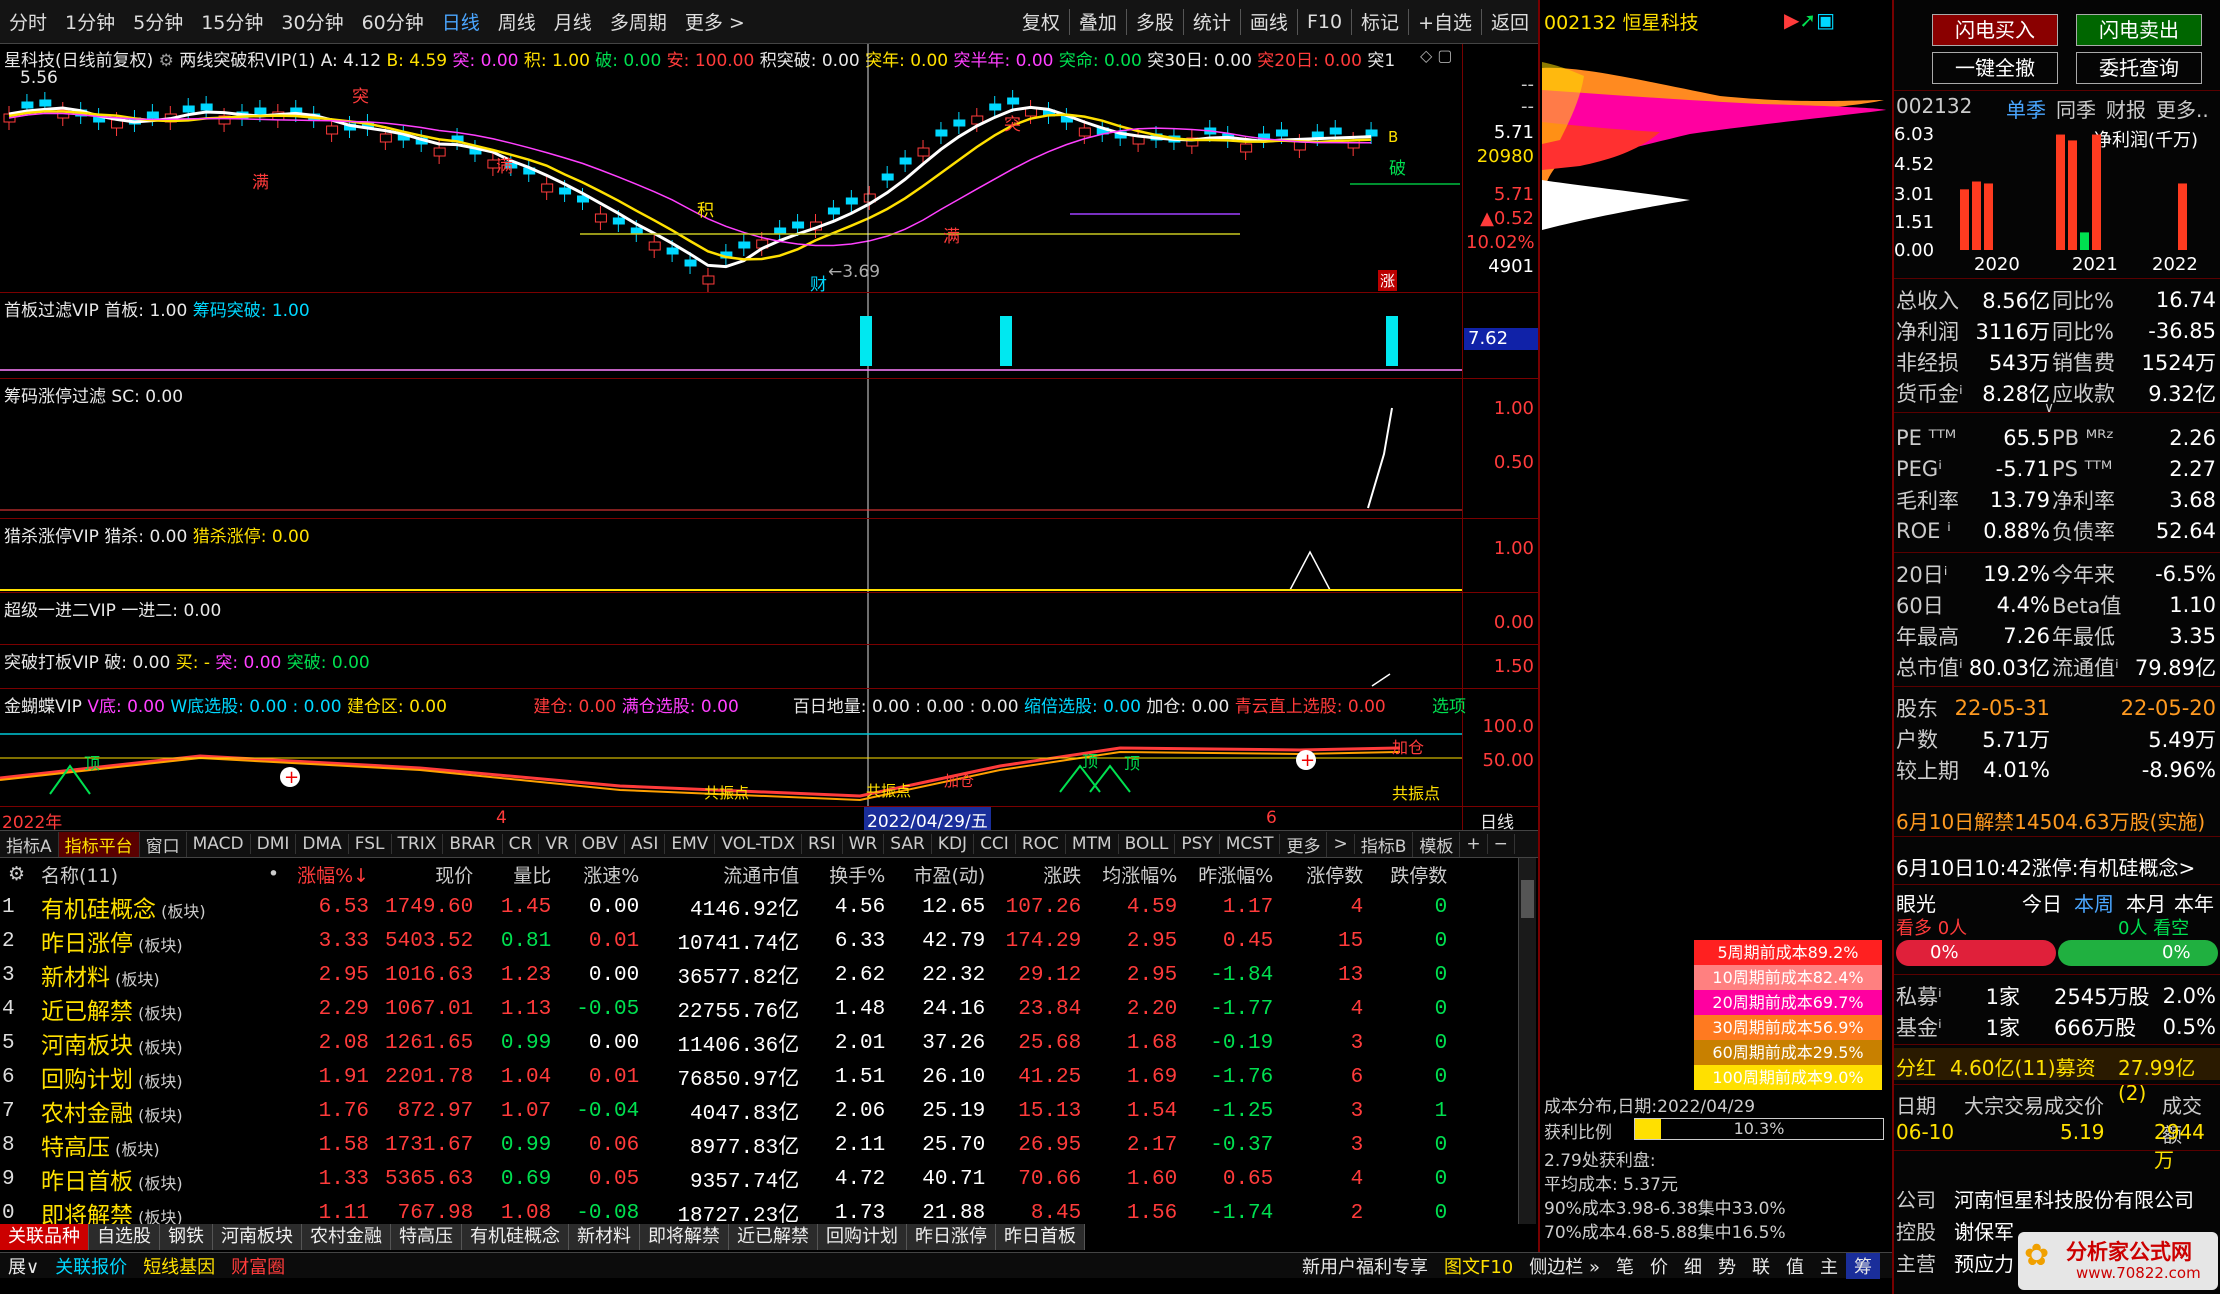 The height and width of the screenshot is (1294, 2220). I want to click on tab-period-2: 5分钟, so click(158, 21).